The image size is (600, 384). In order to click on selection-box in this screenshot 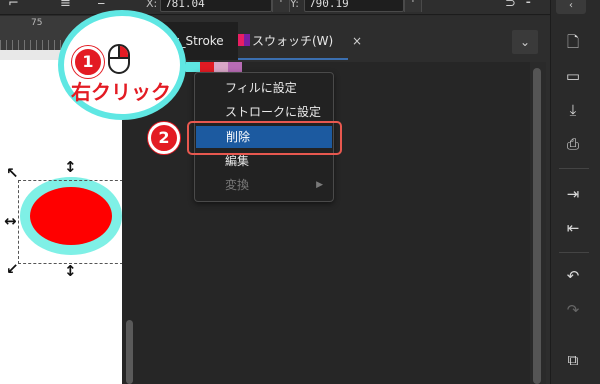, I will do `click(70, 222)`.